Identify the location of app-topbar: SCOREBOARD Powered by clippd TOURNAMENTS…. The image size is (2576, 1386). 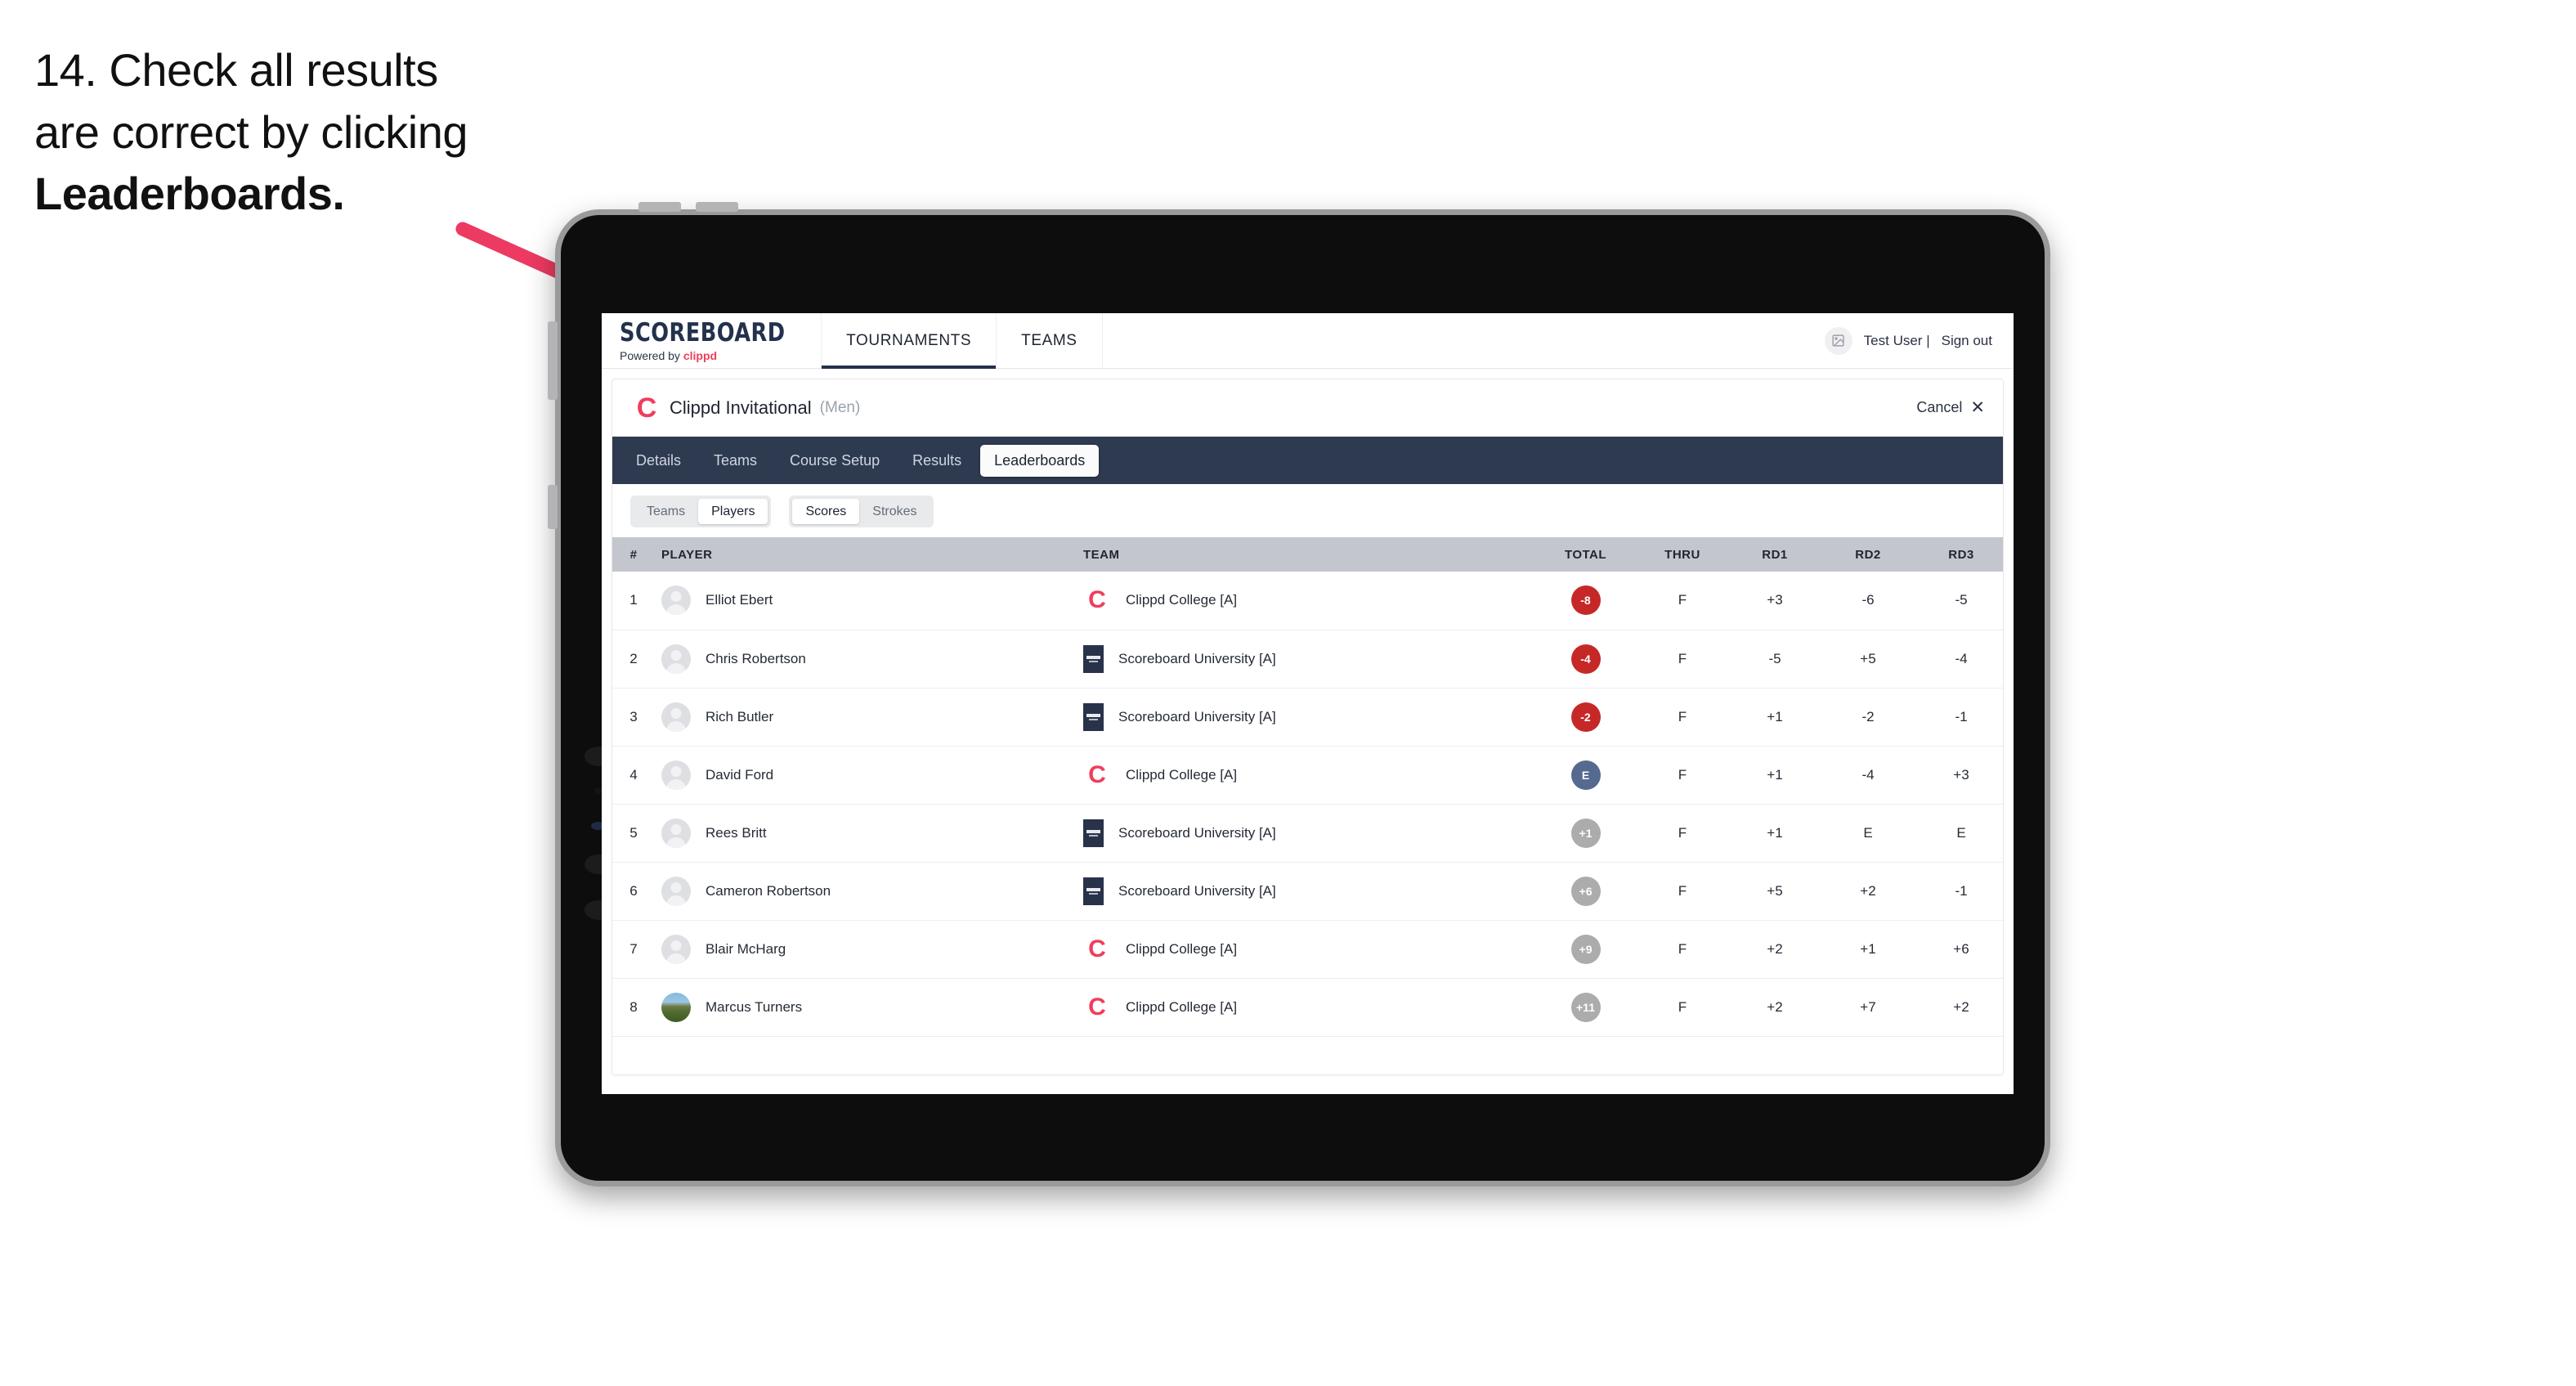
(1308, 341).